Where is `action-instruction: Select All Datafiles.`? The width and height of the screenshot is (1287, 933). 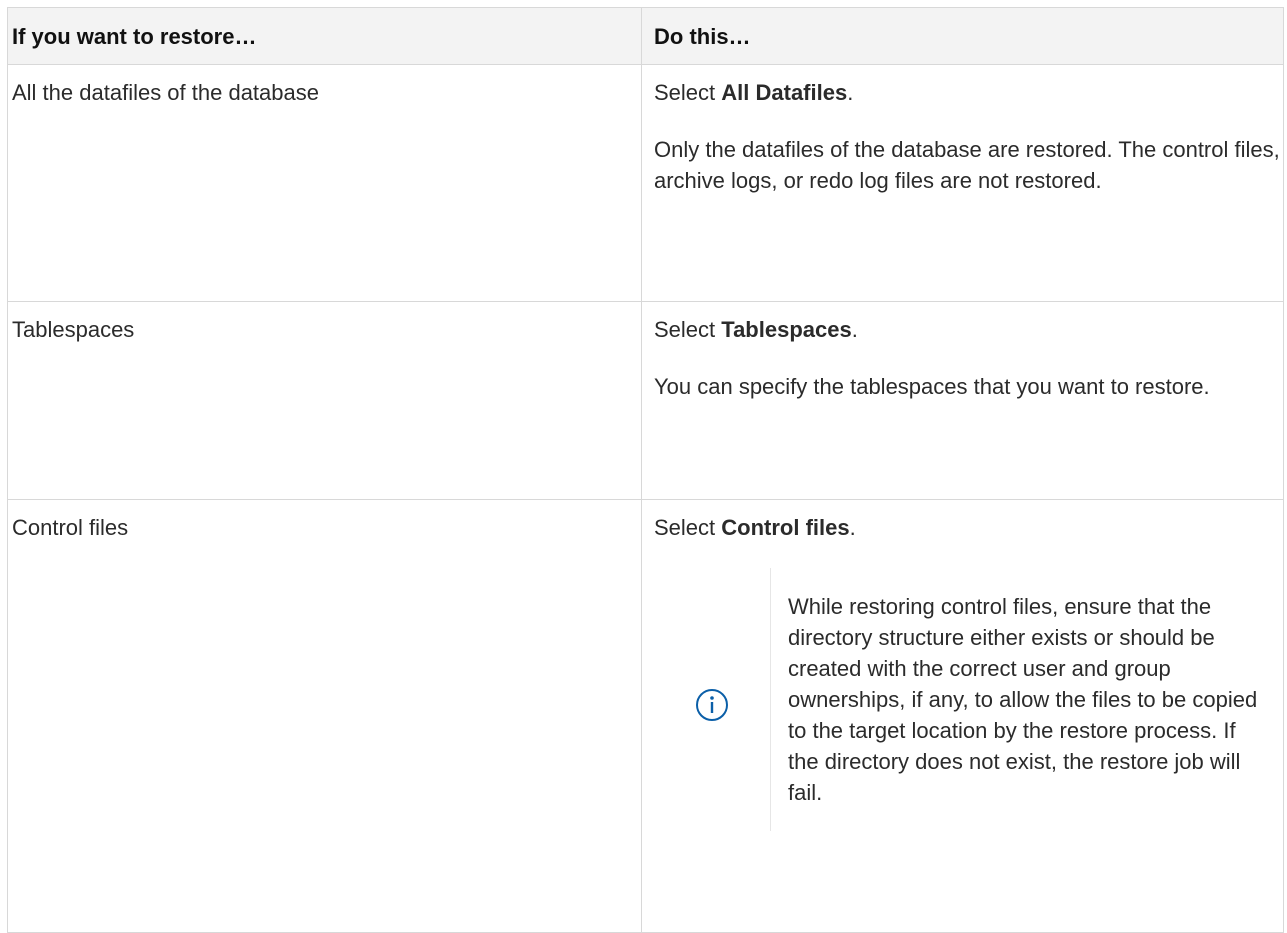
action-instruction: Select All Datafiles. is located at coordinates (968, 92).